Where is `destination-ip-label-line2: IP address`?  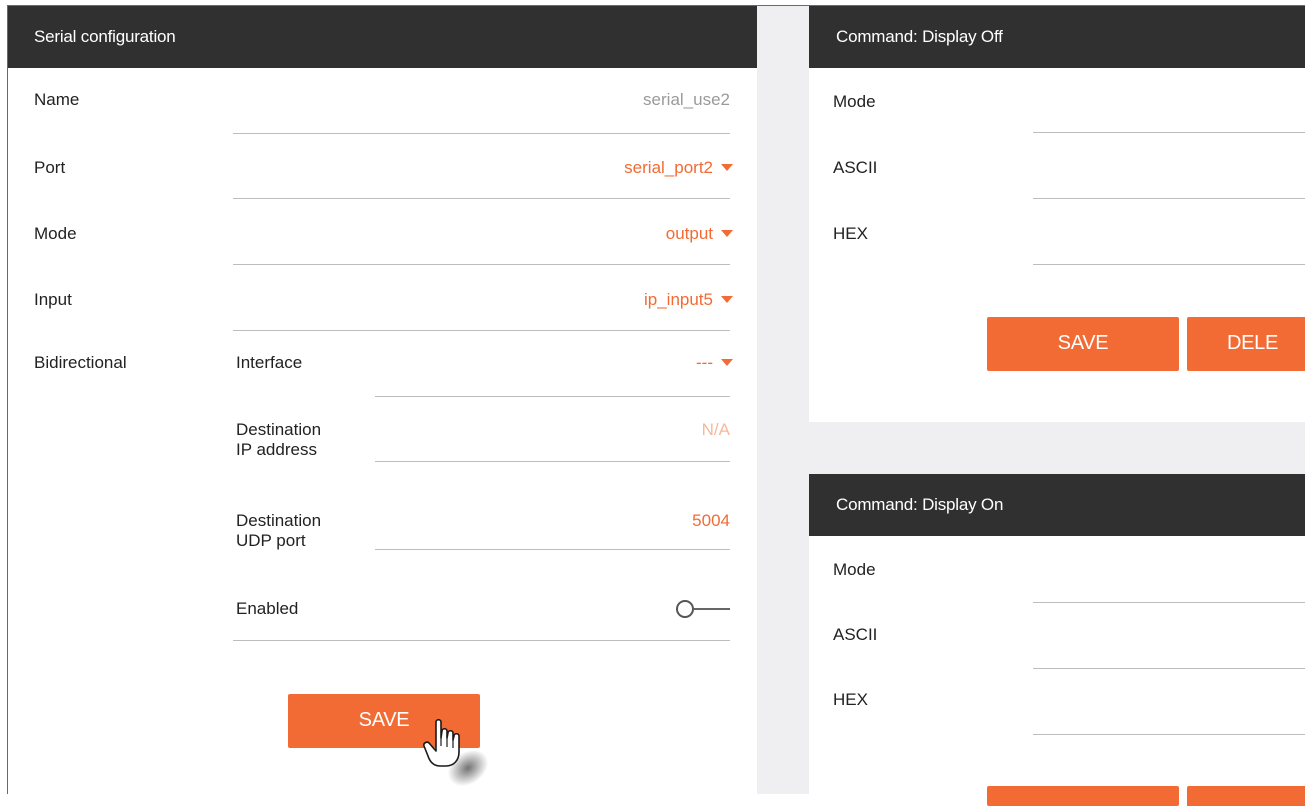
destination-ip-label-line2: IP address is located at coordinates (276, 449).